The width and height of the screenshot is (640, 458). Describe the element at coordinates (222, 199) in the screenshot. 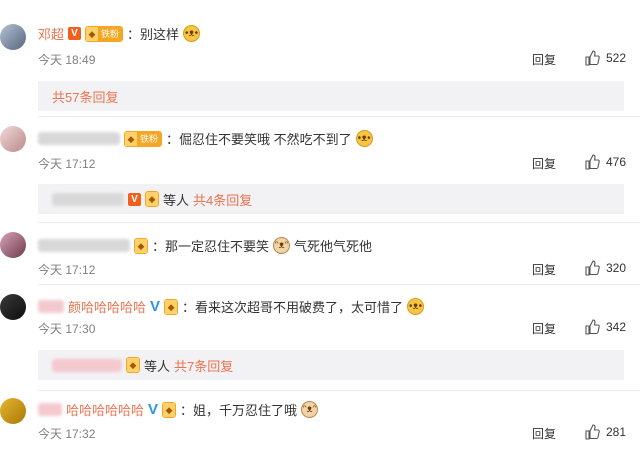

I see `sub-reply-count: 共4条回复` at that location.